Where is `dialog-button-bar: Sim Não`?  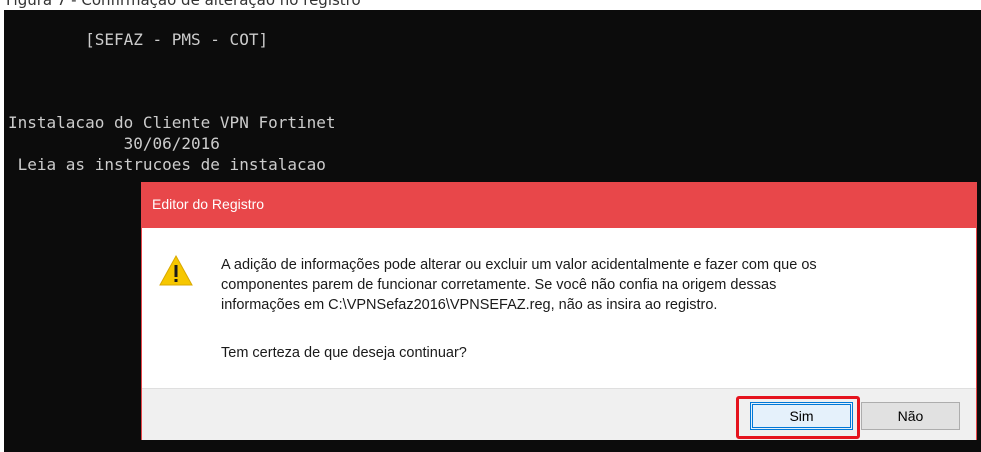 dialog-button-bar: Sim Não is located at coordinates (559, 414).